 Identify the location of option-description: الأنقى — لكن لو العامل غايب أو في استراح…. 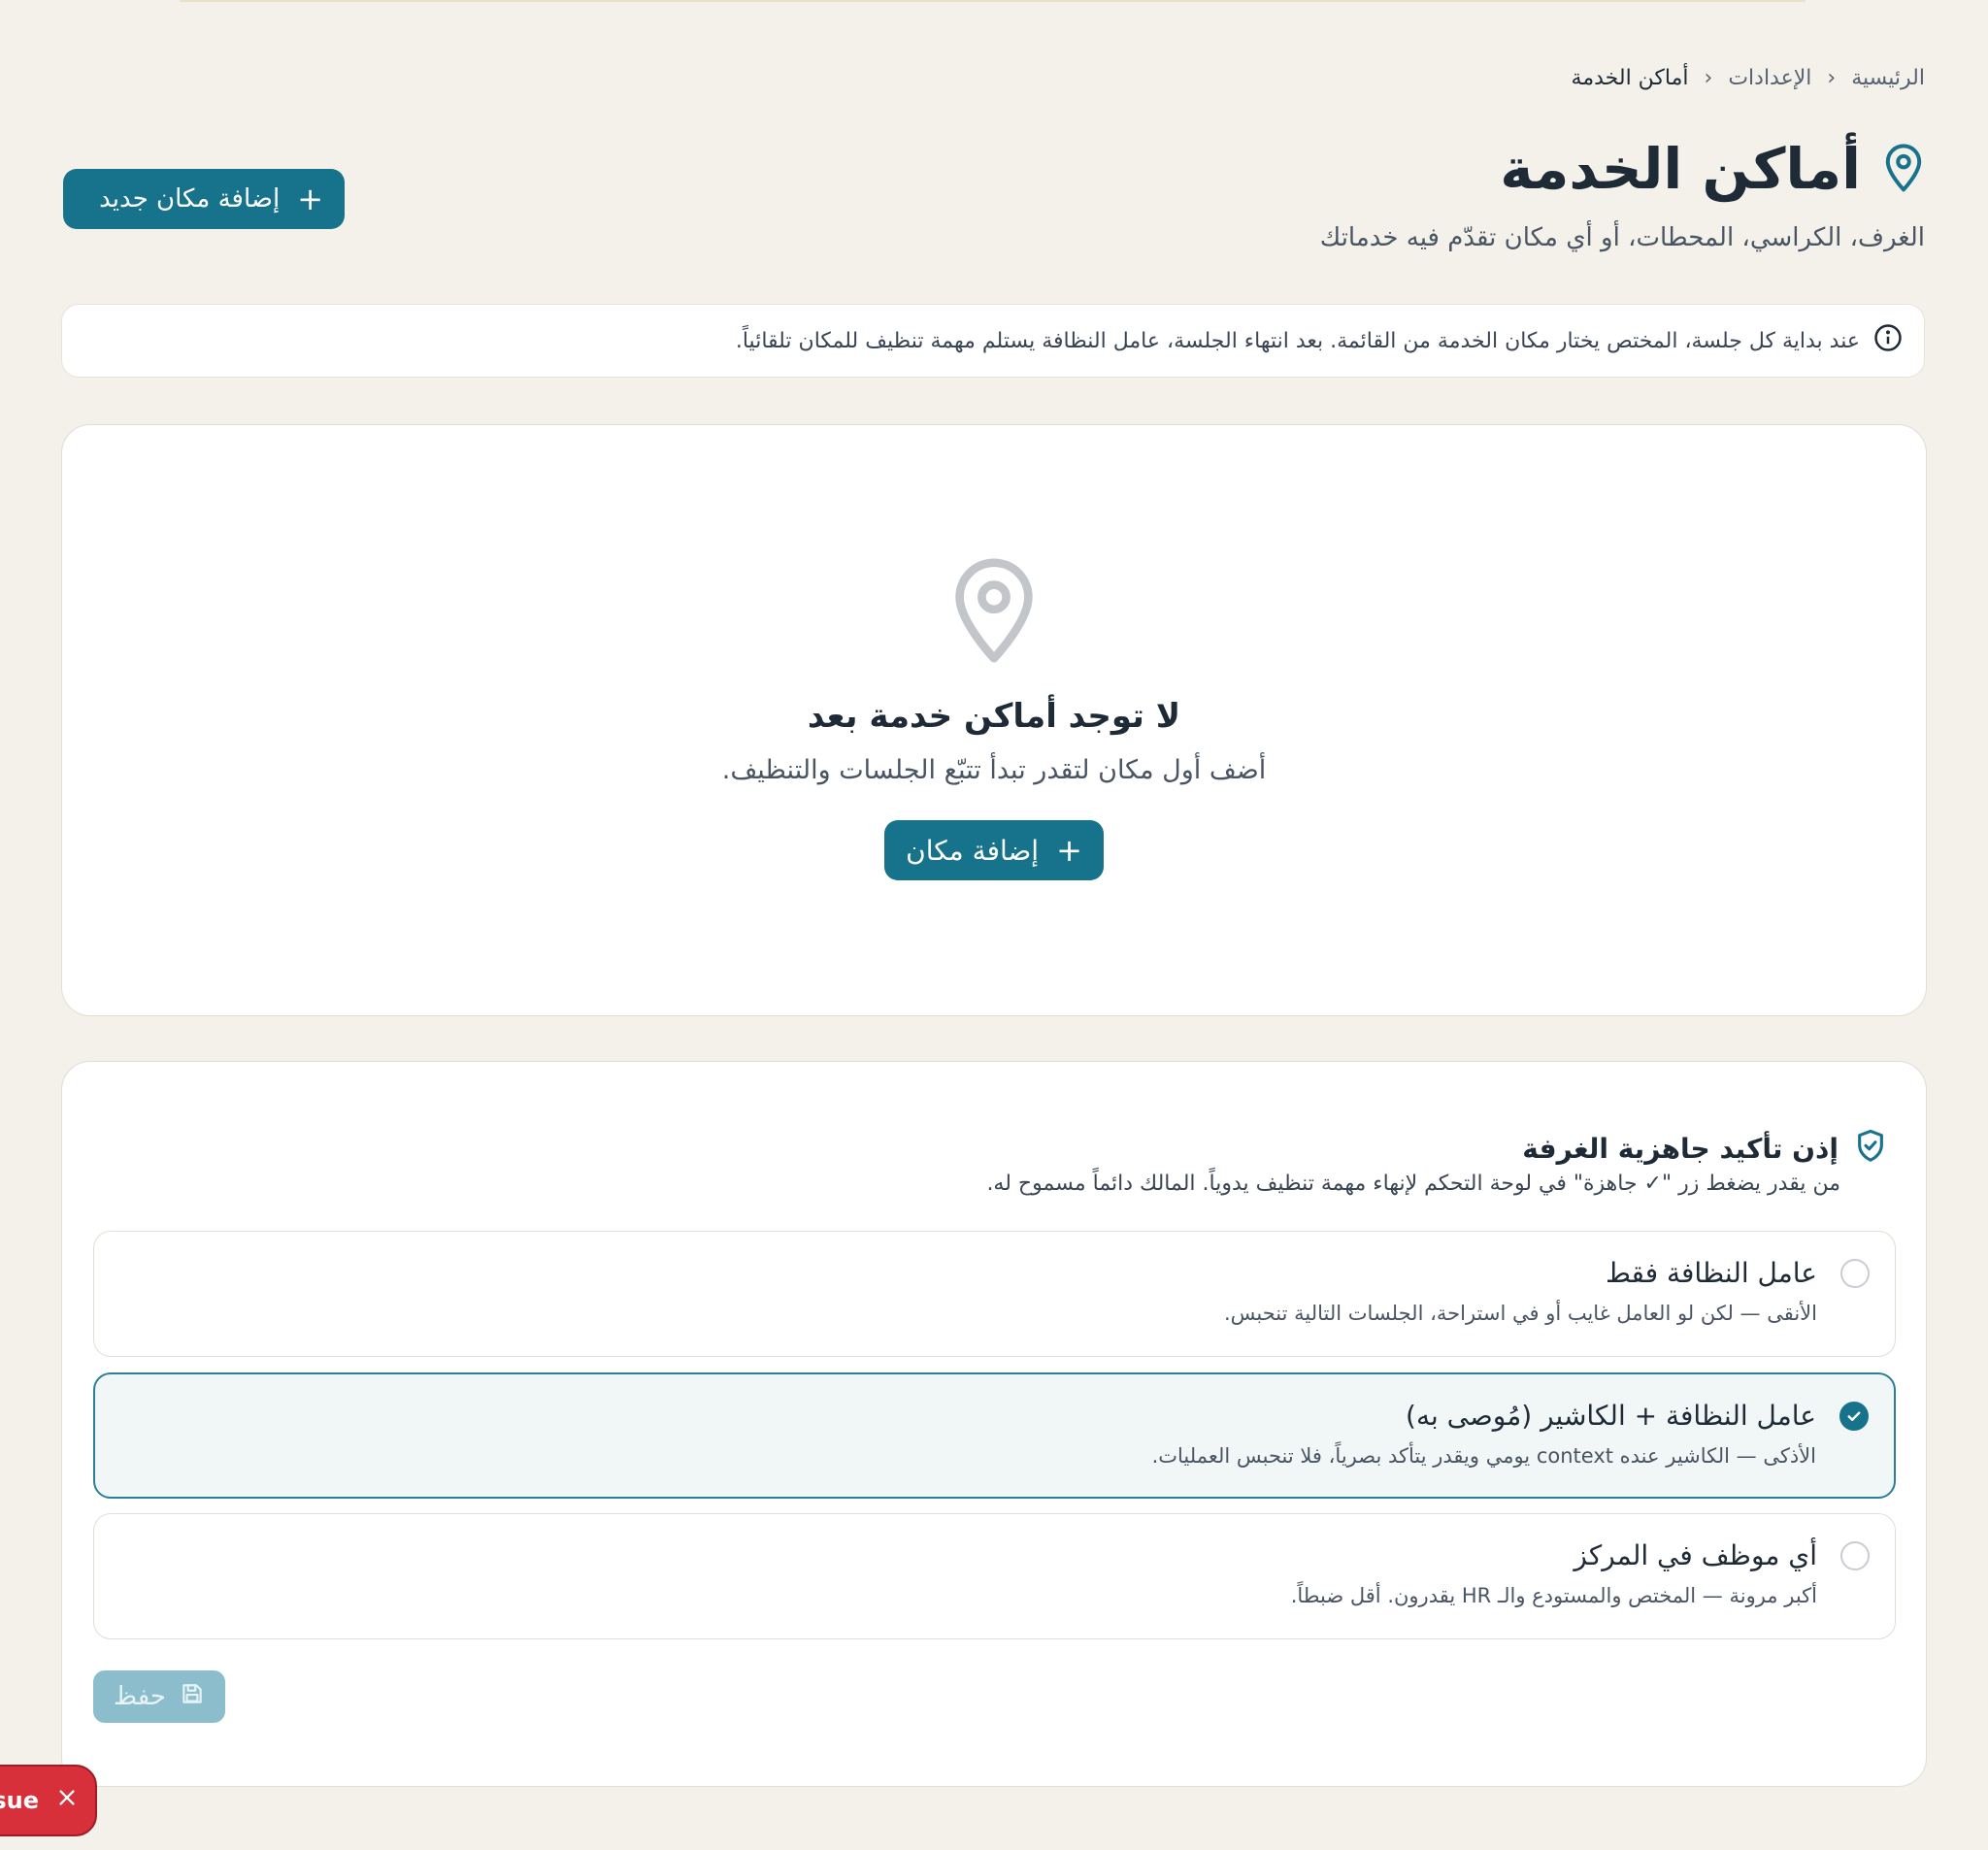
(1520, 1313).